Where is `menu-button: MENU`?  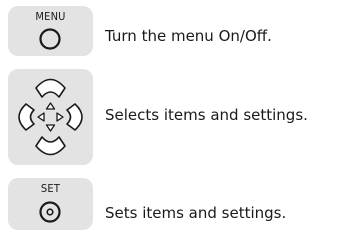 menu-button: MENU is located at coordinates (50, 31).